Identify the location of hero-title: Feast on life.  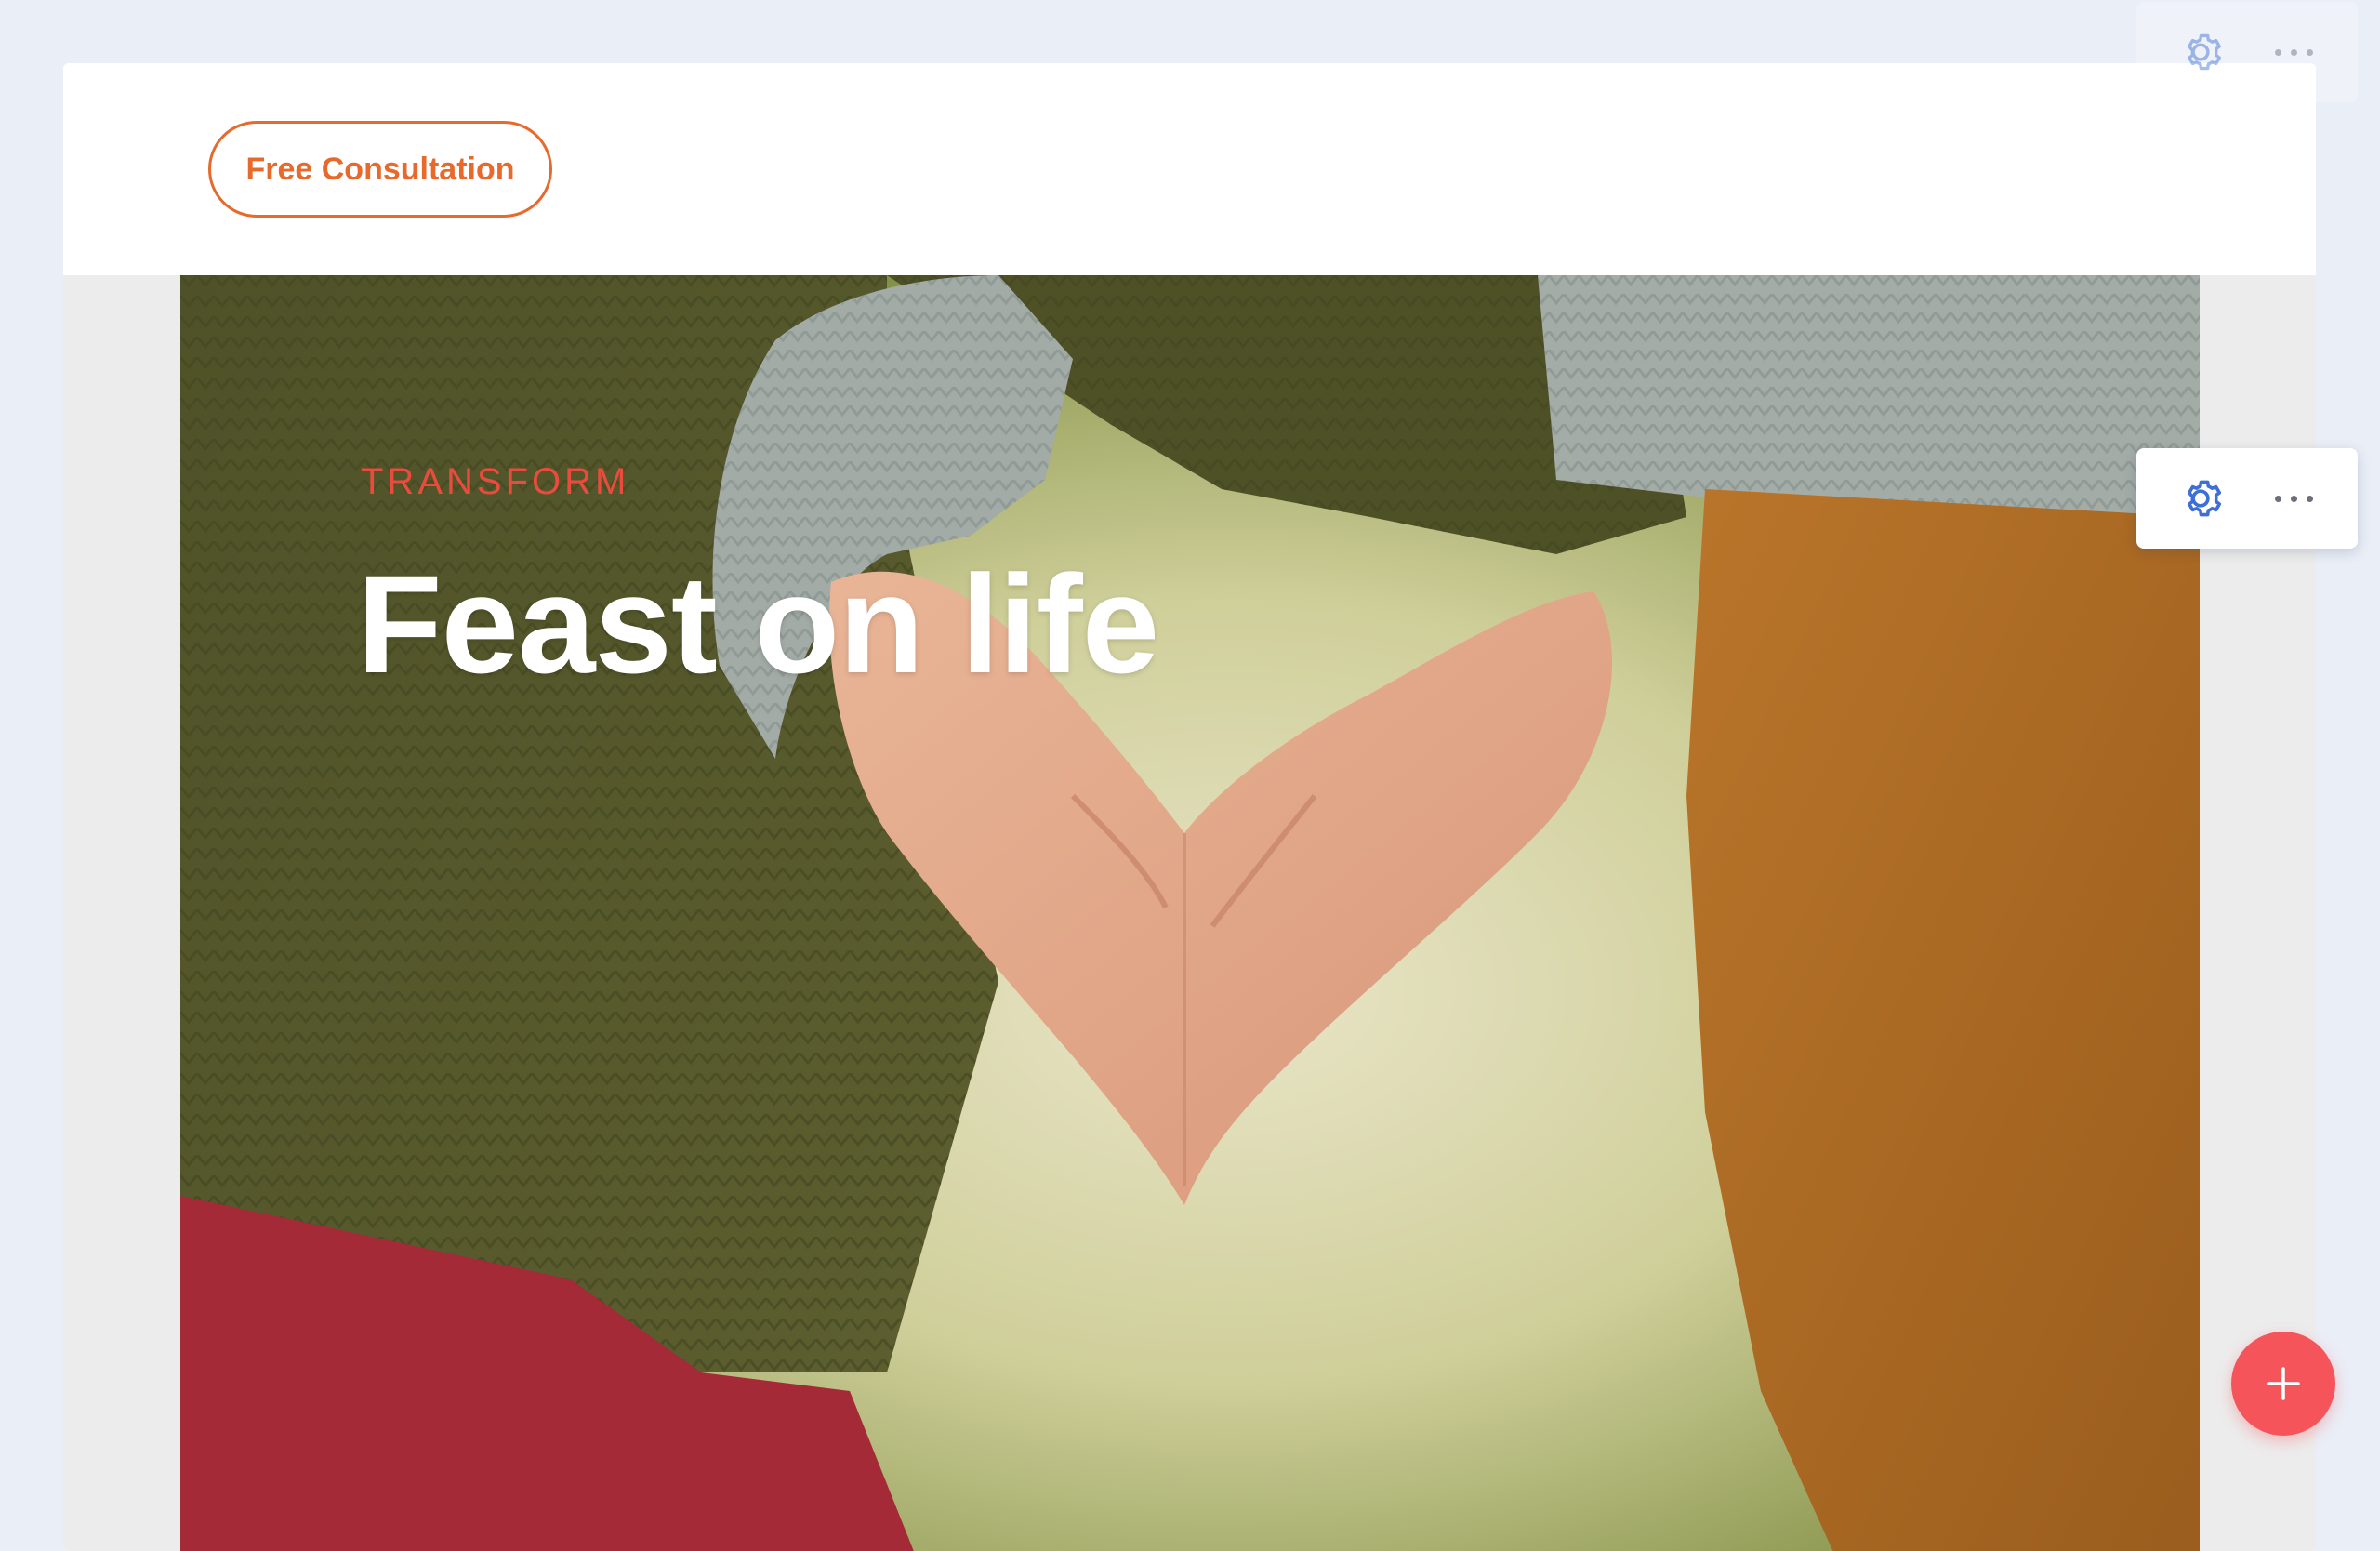
(758, 624).